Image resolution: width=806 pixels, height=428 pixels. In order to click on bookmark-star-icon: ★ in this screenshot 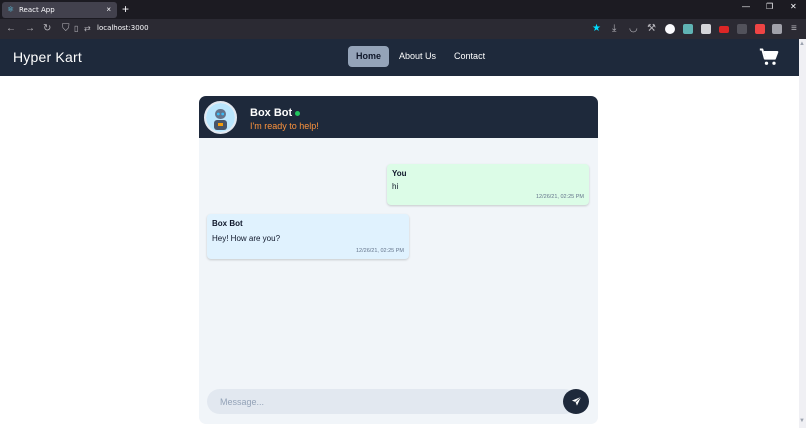, I will do `click(596, 29)`.